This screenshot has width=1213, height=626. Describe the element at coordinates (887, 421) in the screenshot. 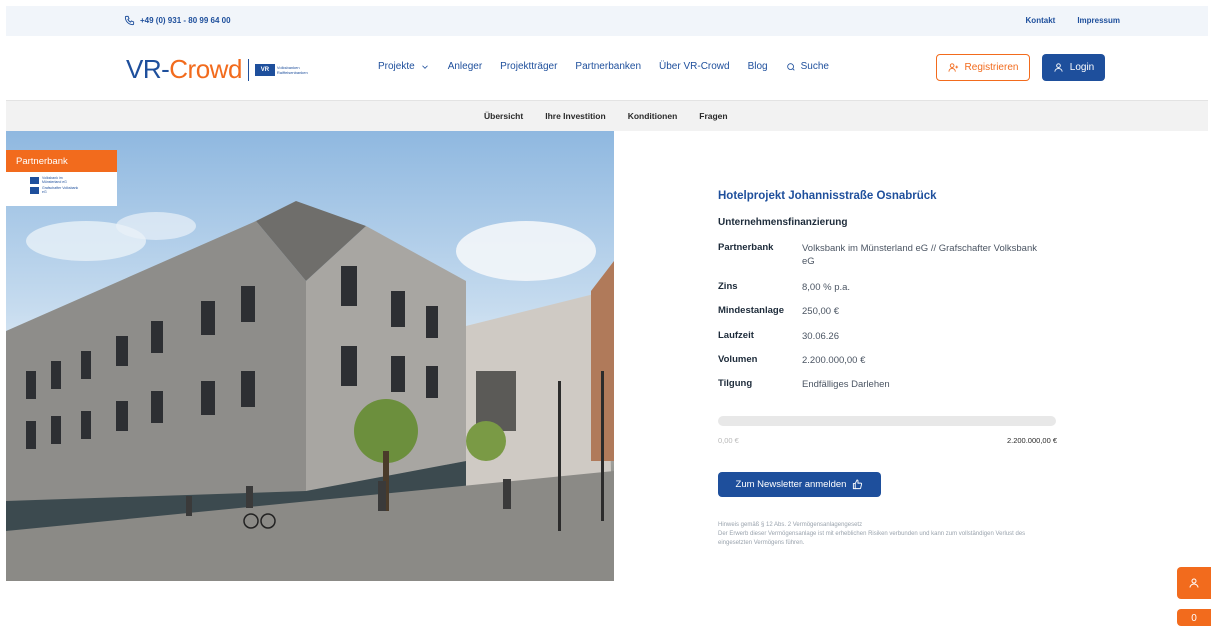

I see `funding-progress-bar` at that location.